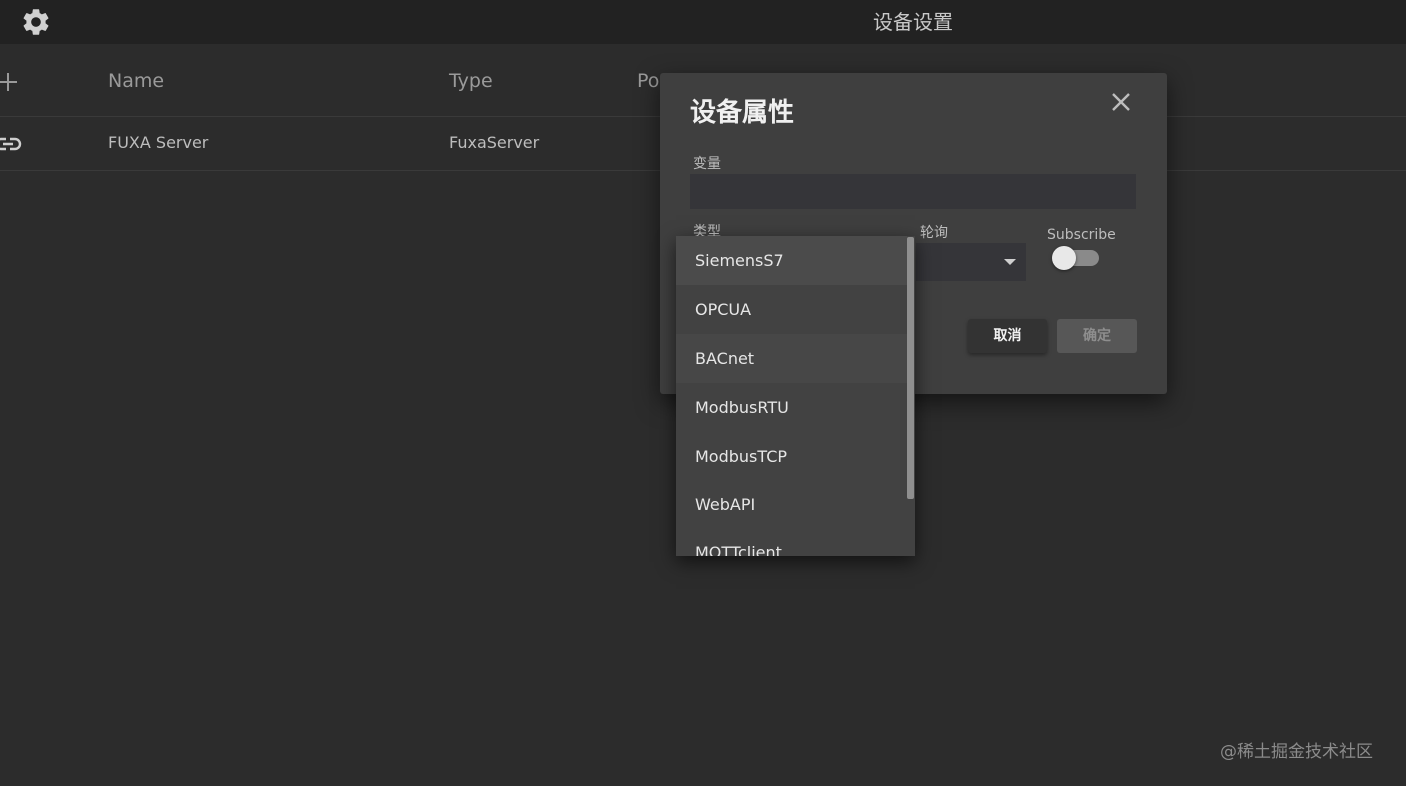 The height and width of the screenshot is (786, 1406). Describe the element at coordinates (791, 456) in the screenshot. I see `option-modbus-tcp: ModbusTCP` at that location.